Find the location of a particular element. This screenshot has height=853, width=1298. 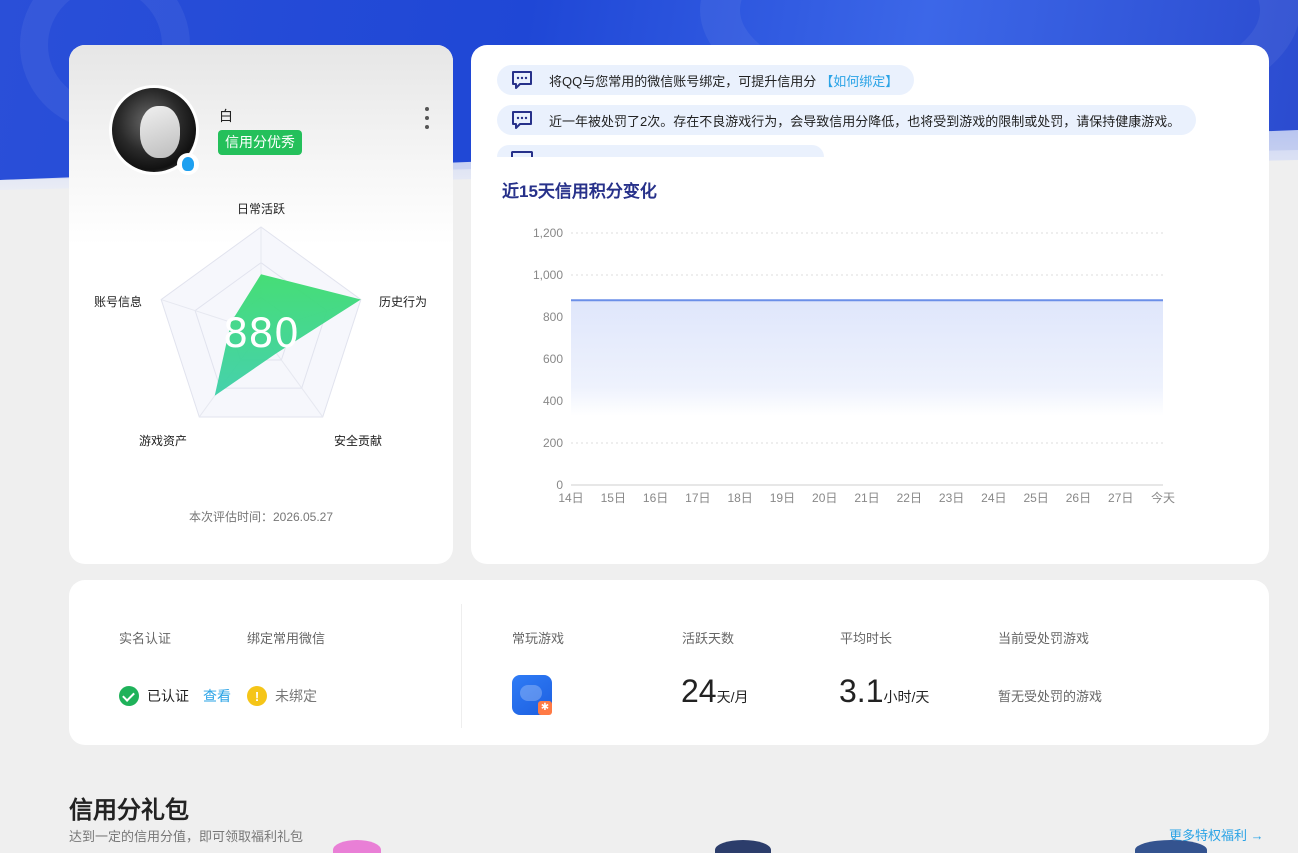

games-label: 常玩游戏 is located at coordinates (538, 638).